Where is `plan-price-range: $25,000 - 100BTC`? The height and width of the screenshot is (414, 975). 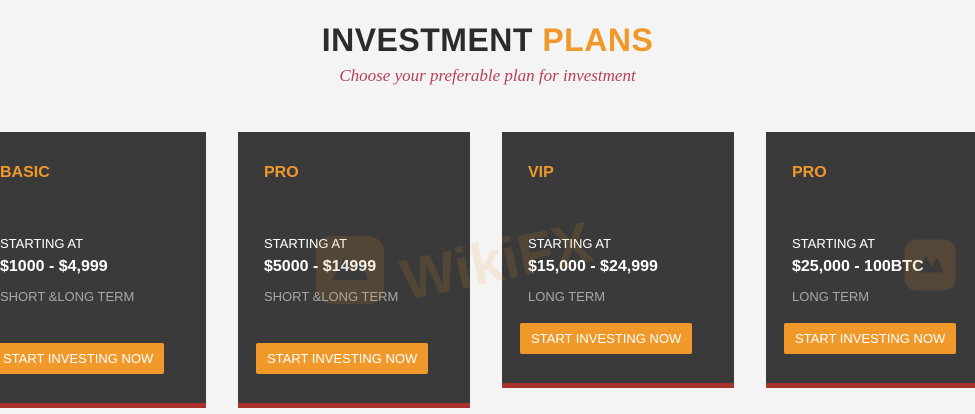
plan-price-range: $25,000 - 100BTC is located at coordinates (858, 266).